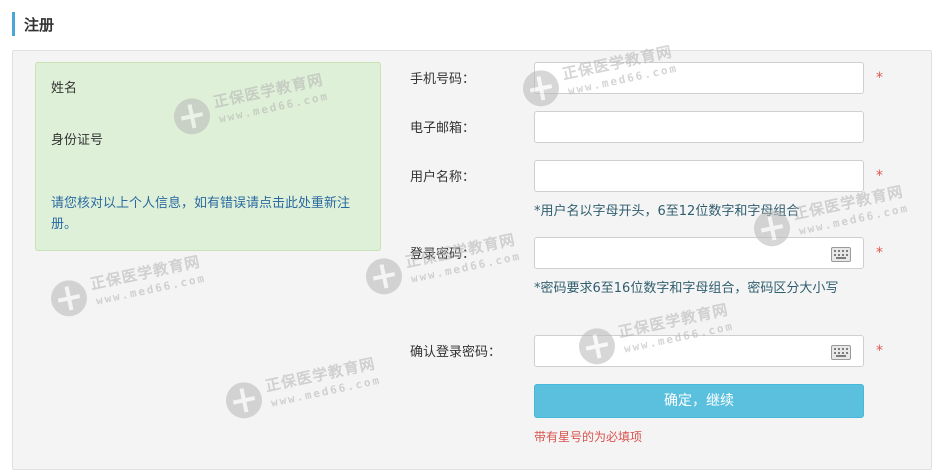  What do you see at coordinates (77, 140) in the screenshot?
I see `id-number-label: 身份证号` at bounding box center [77, 140].